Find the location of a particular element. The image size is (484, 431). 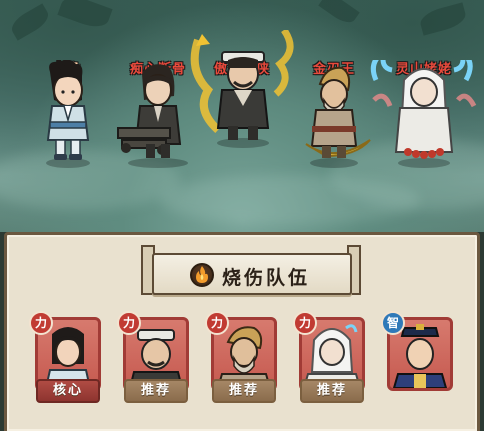

hero-card-lingshan-laolao: 力 推荐 is located at coordinates (329, 360).